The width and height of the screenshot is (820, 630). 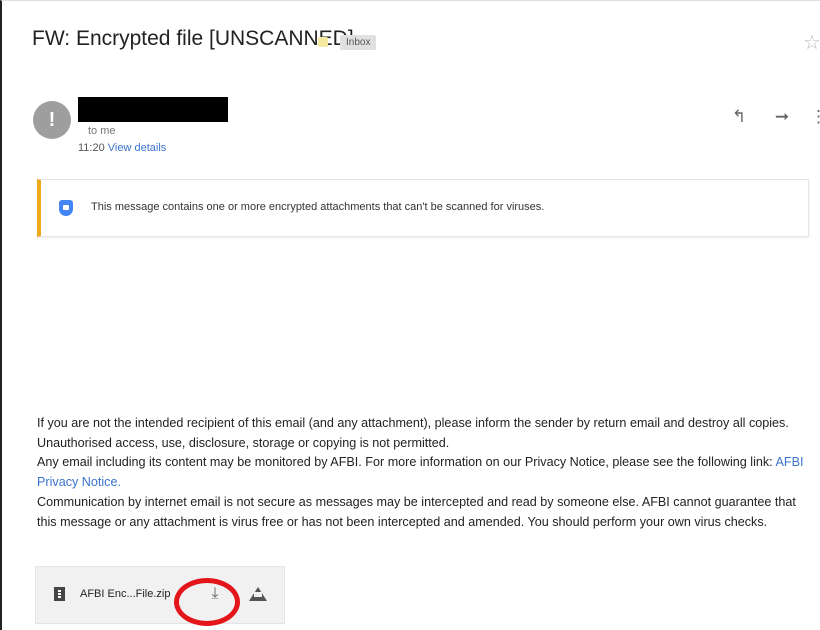 I want to click on redacted-sender-name, so click(x=153, y=109).